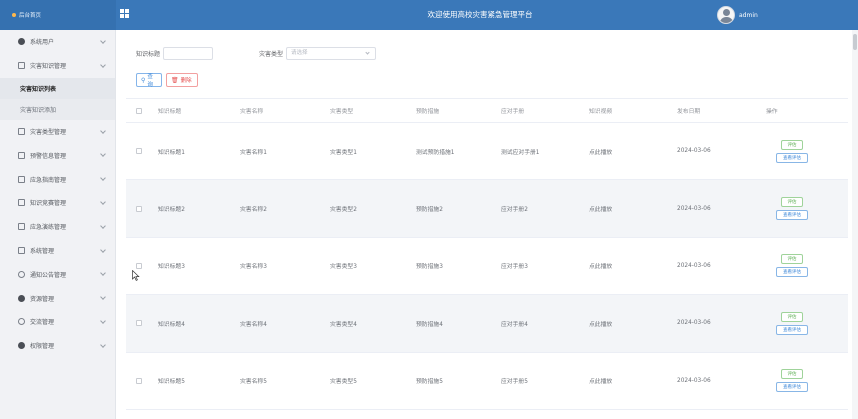 This screenshot has height=419, width=858. Describe the element at coordinates (57, 322) in the screenshot. I see `sidebar-item-exchange: 交流管理` at that location.